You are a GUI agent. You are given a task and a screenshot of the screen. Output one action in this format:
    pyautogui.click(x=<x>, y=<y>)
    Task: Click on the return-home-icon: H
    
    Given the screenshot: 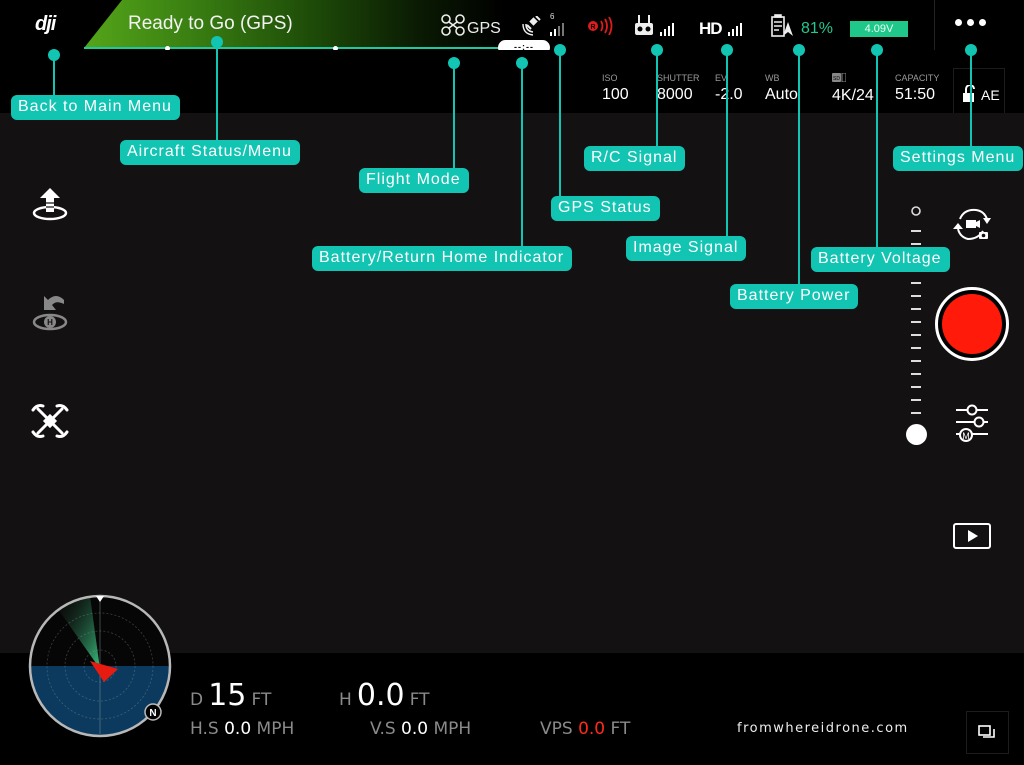 What is the action you would take?
    pyautogui.click(x=51, y=312)
    